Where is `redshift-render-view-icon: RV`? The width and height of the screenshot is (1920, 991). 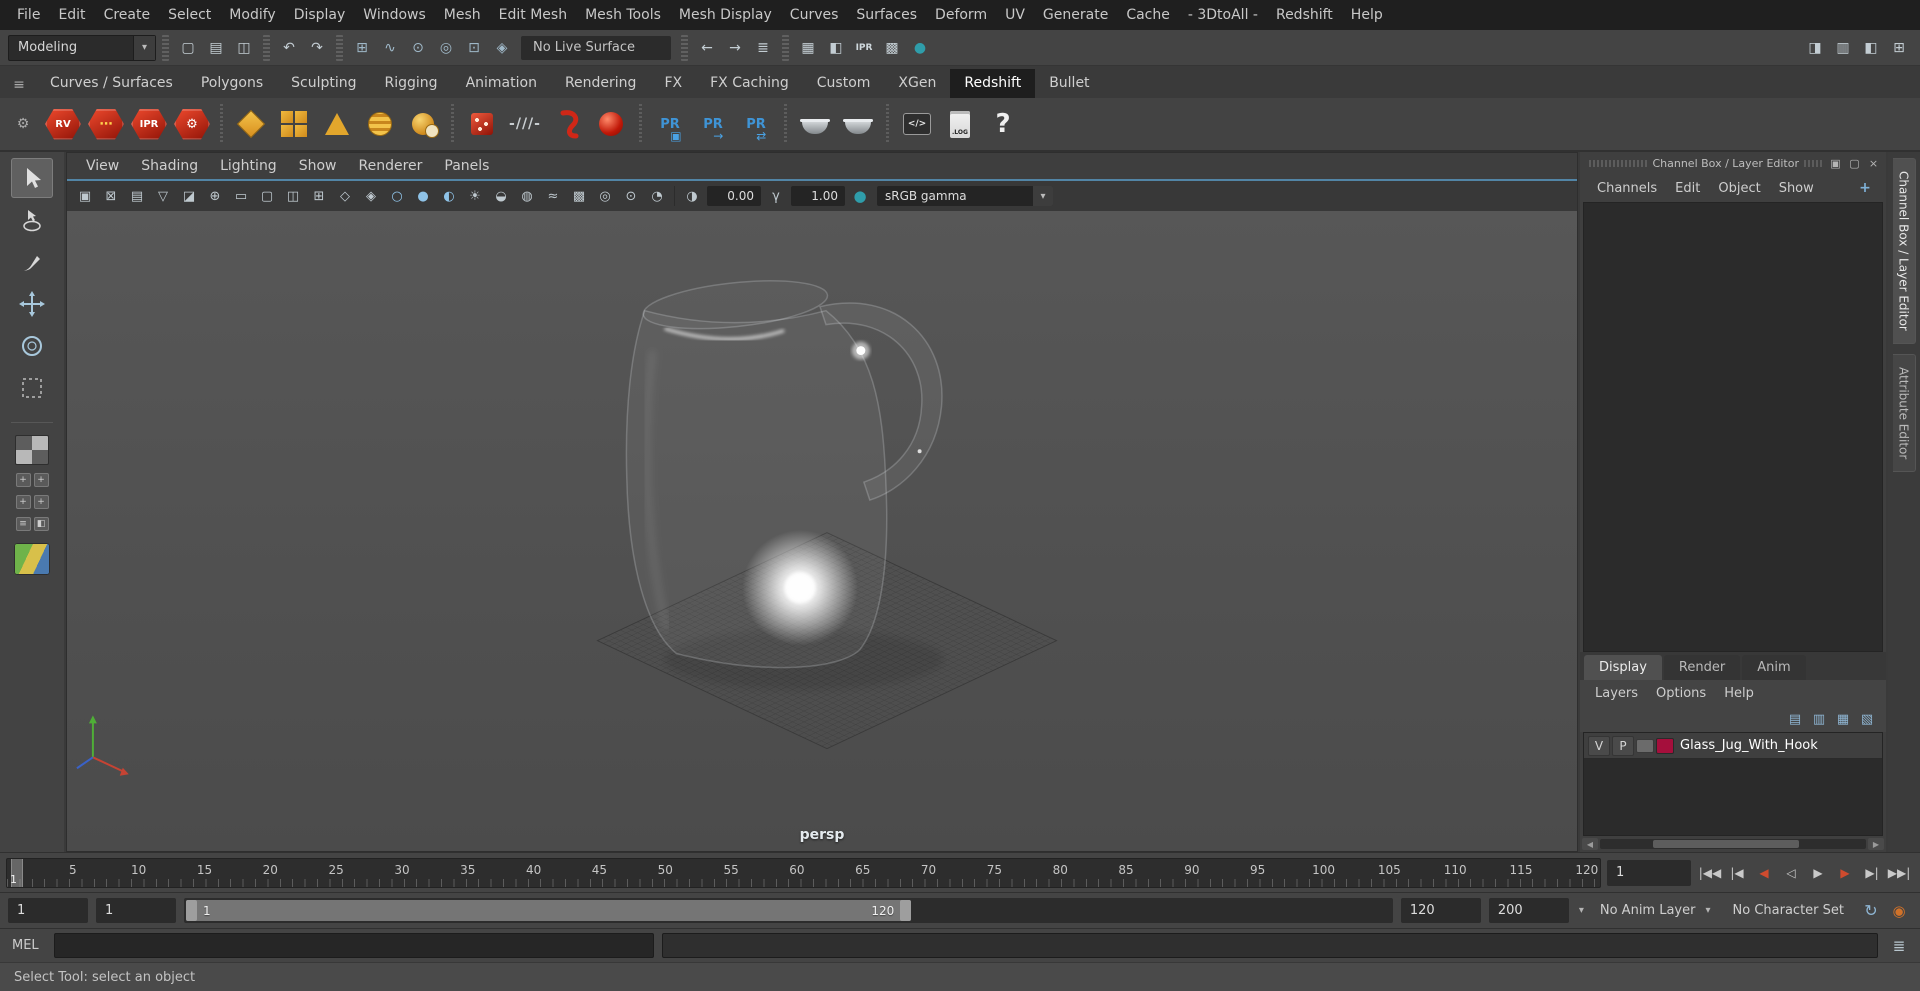
redshift-render-view-icon: RV is located at coordinates (63, 124).